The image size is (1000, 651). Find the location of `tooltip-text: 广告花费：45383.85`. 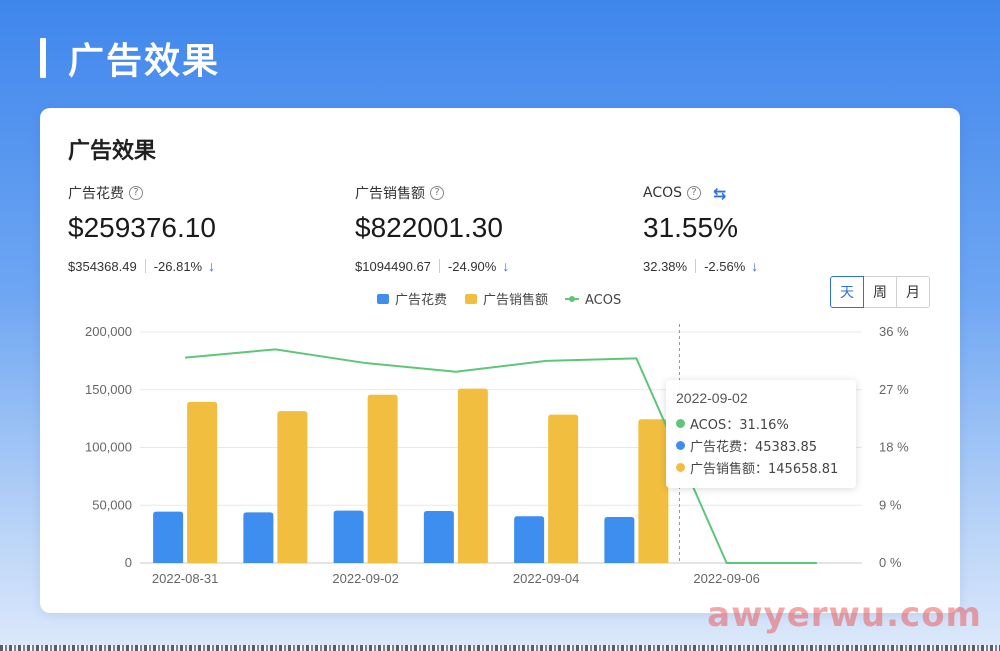

tooltip-text: 广告花费：45383.85 is located at coordinates (754, 447).